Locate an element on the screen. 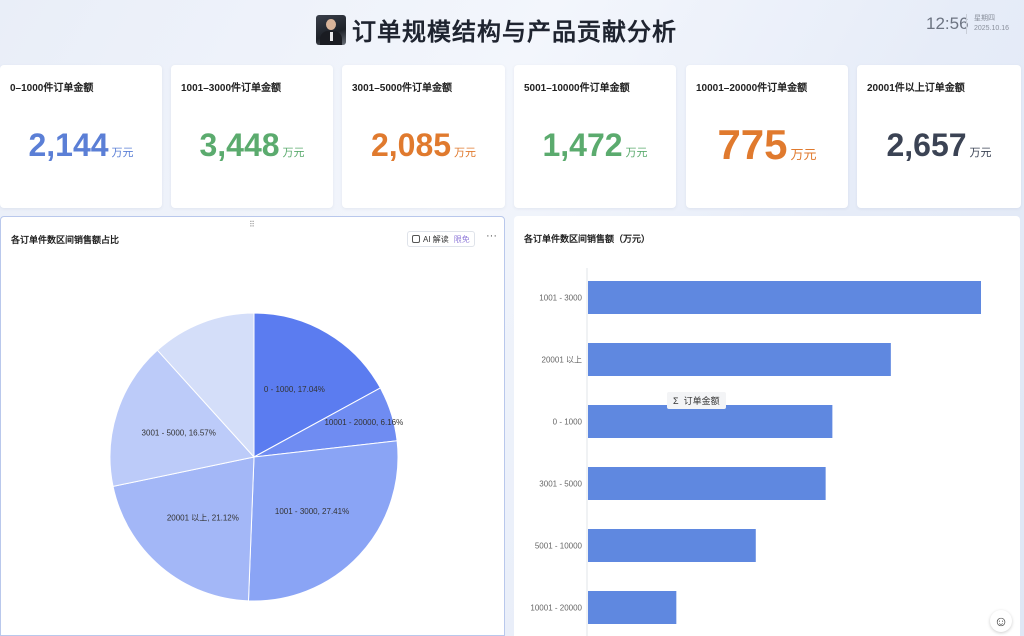 The width and height of the screenshot is (1024, 636). title-wrap: 订单规模结构与产品贡献分析 is located at coordinates (496, 29).